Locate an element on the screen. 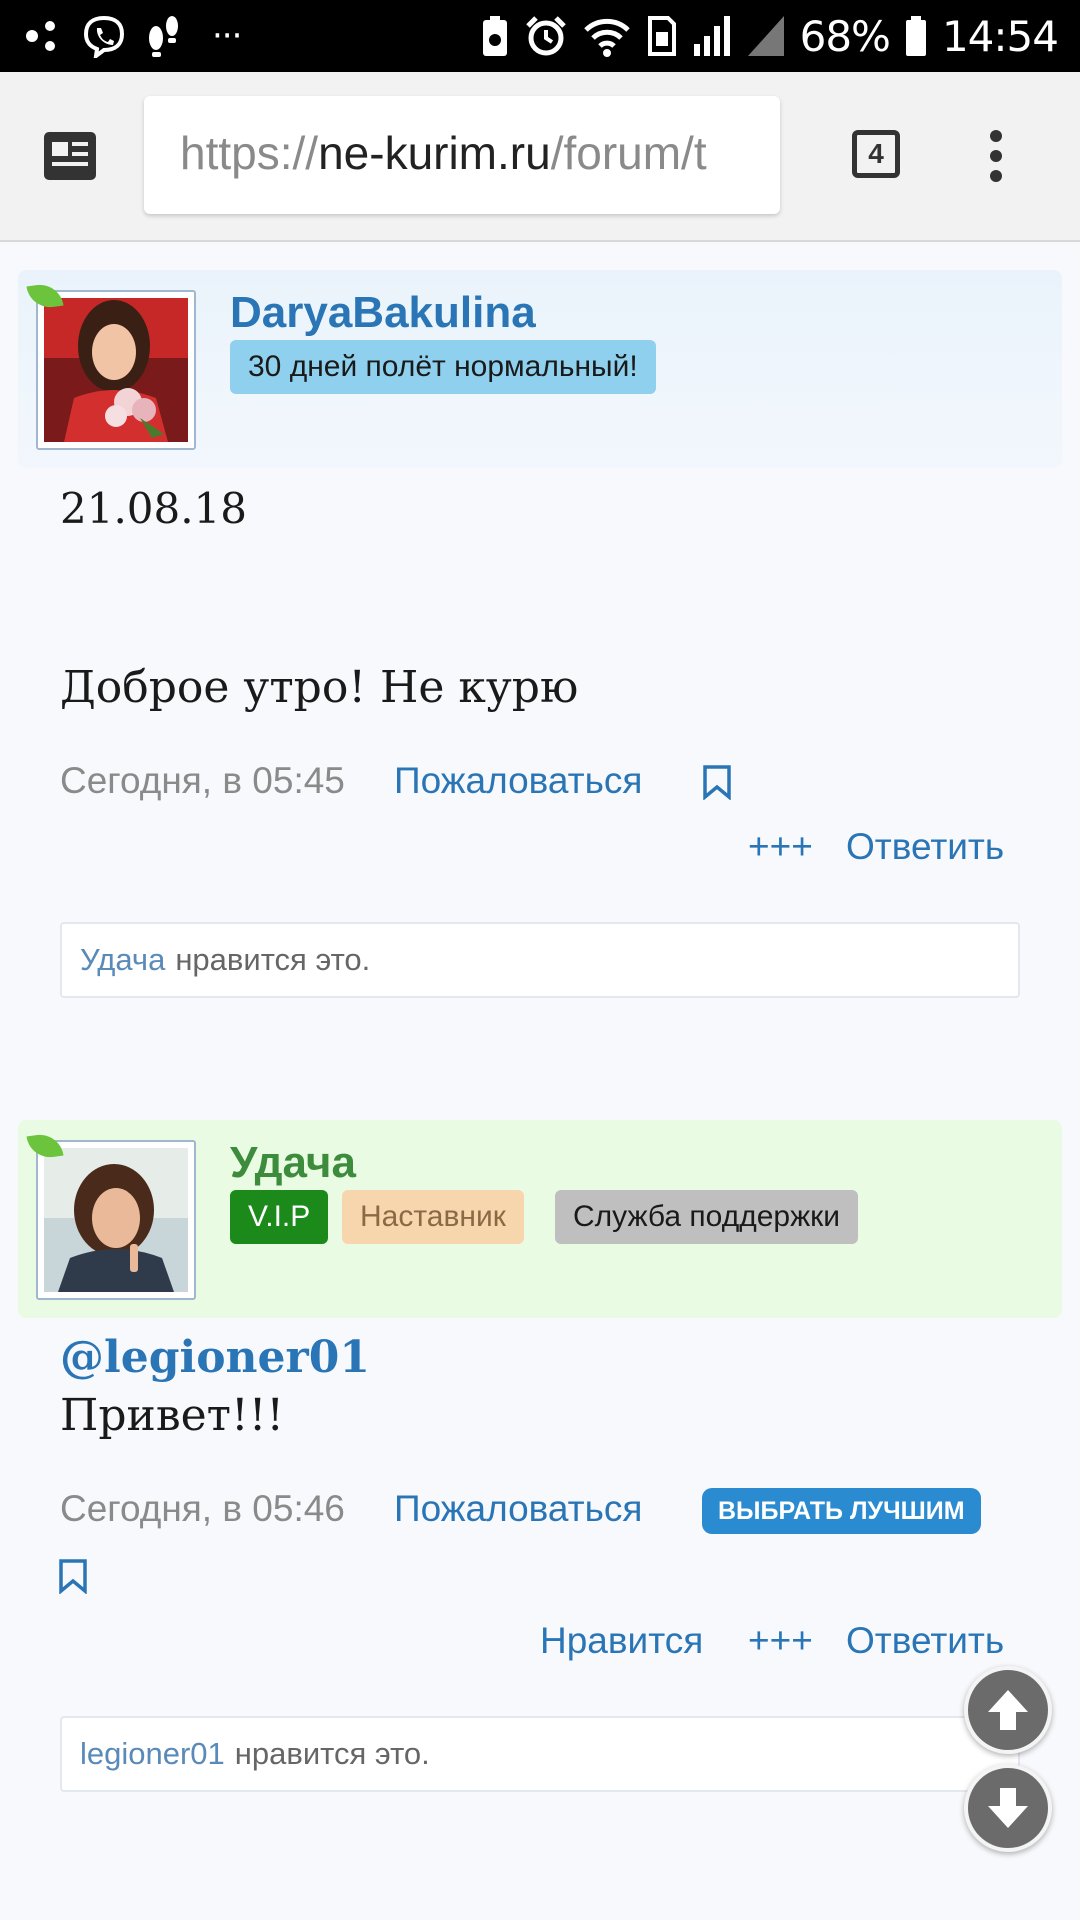 The width and height of the screenshot is (1080, 1920). user-title-badge: 30 дней полёт нормальный! is located at coordinates (443, 367).